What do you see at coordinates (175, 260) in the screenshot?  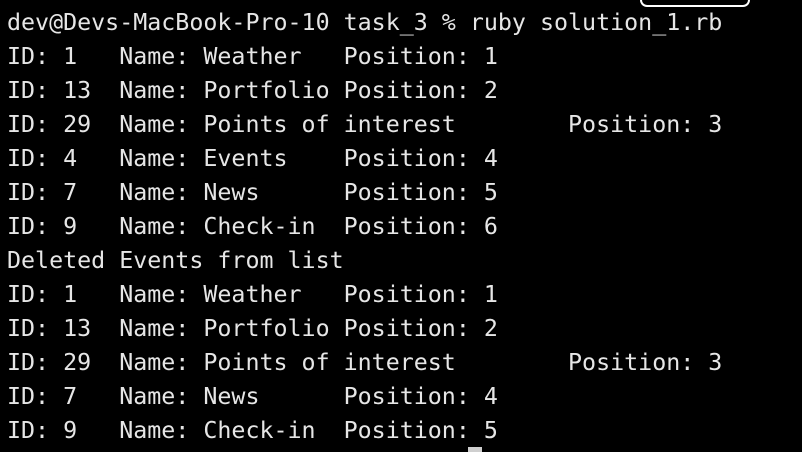 I see `output-line: Deleted Events from list` at bounding box center [175, 260].